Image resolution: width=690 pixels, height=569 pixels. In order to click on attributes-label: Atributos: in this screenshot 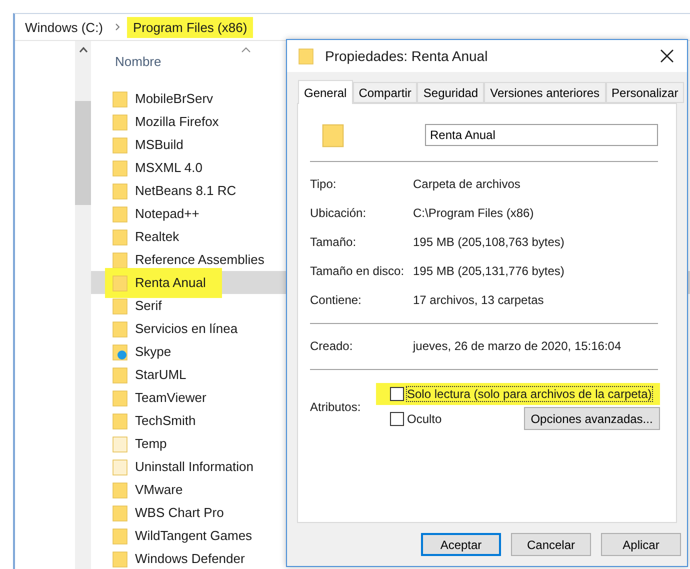, I will do `click(336, 407)`.